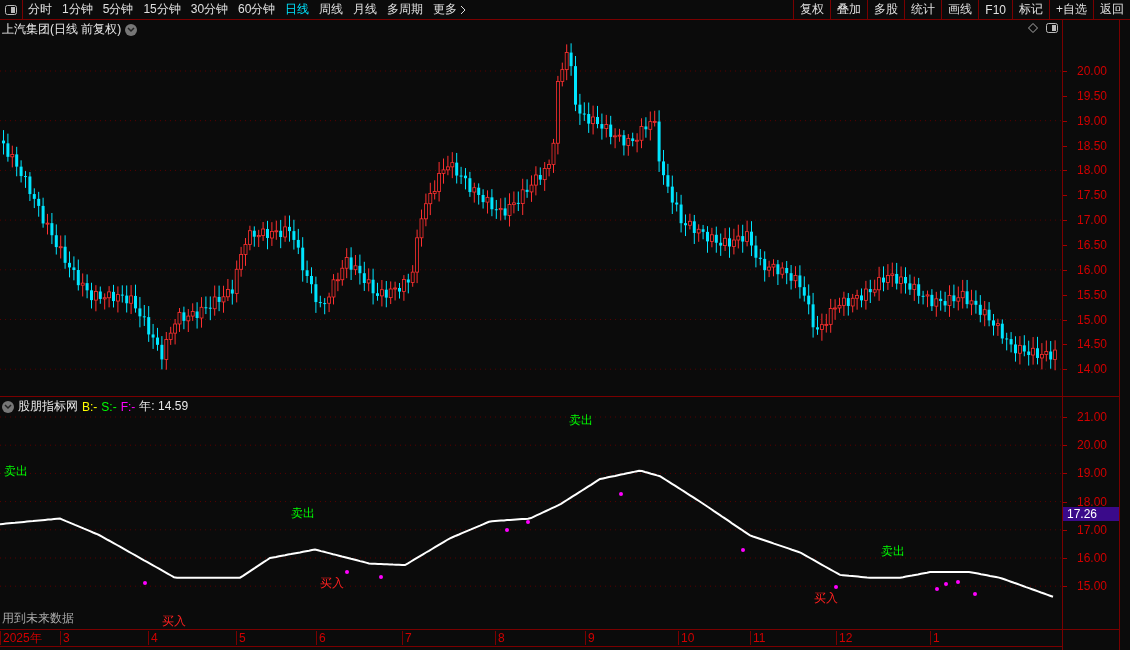 The width and height of the screenshot is (1130, 650). I want to click on value-tick-label: 15.00, so click(1092, 586).